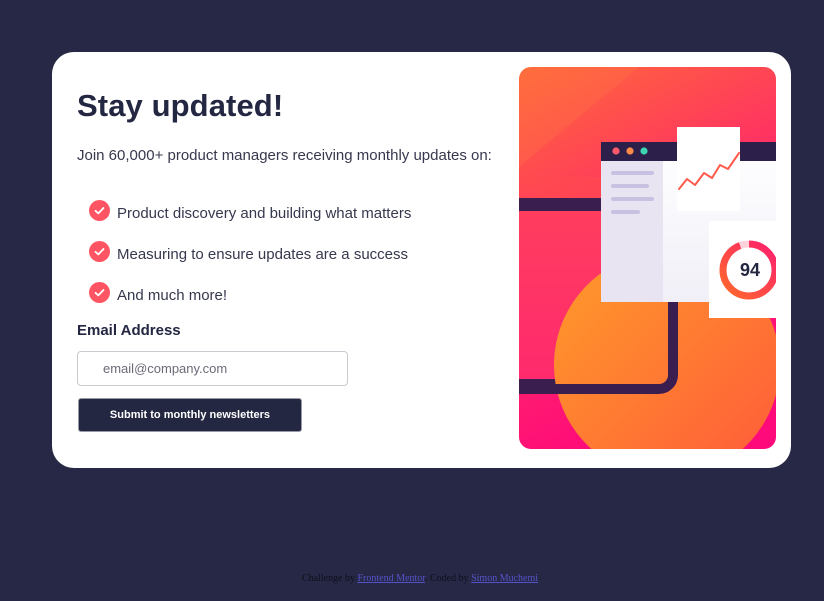 This screenshot has width=824, height=601. What do you see at coordinates (172, 295) in the screenshot?
I see `feature-text: And much more!` at bounding box center [172, 295].